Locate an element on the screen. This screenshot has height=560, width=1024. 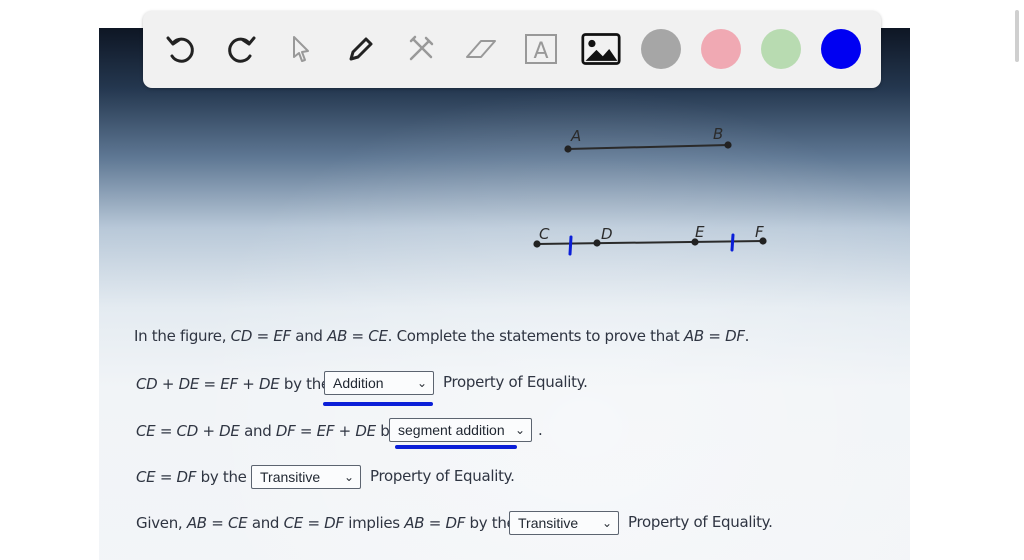
reason-select-4: Transitive ⌄ is located at coordinates (564, 523).